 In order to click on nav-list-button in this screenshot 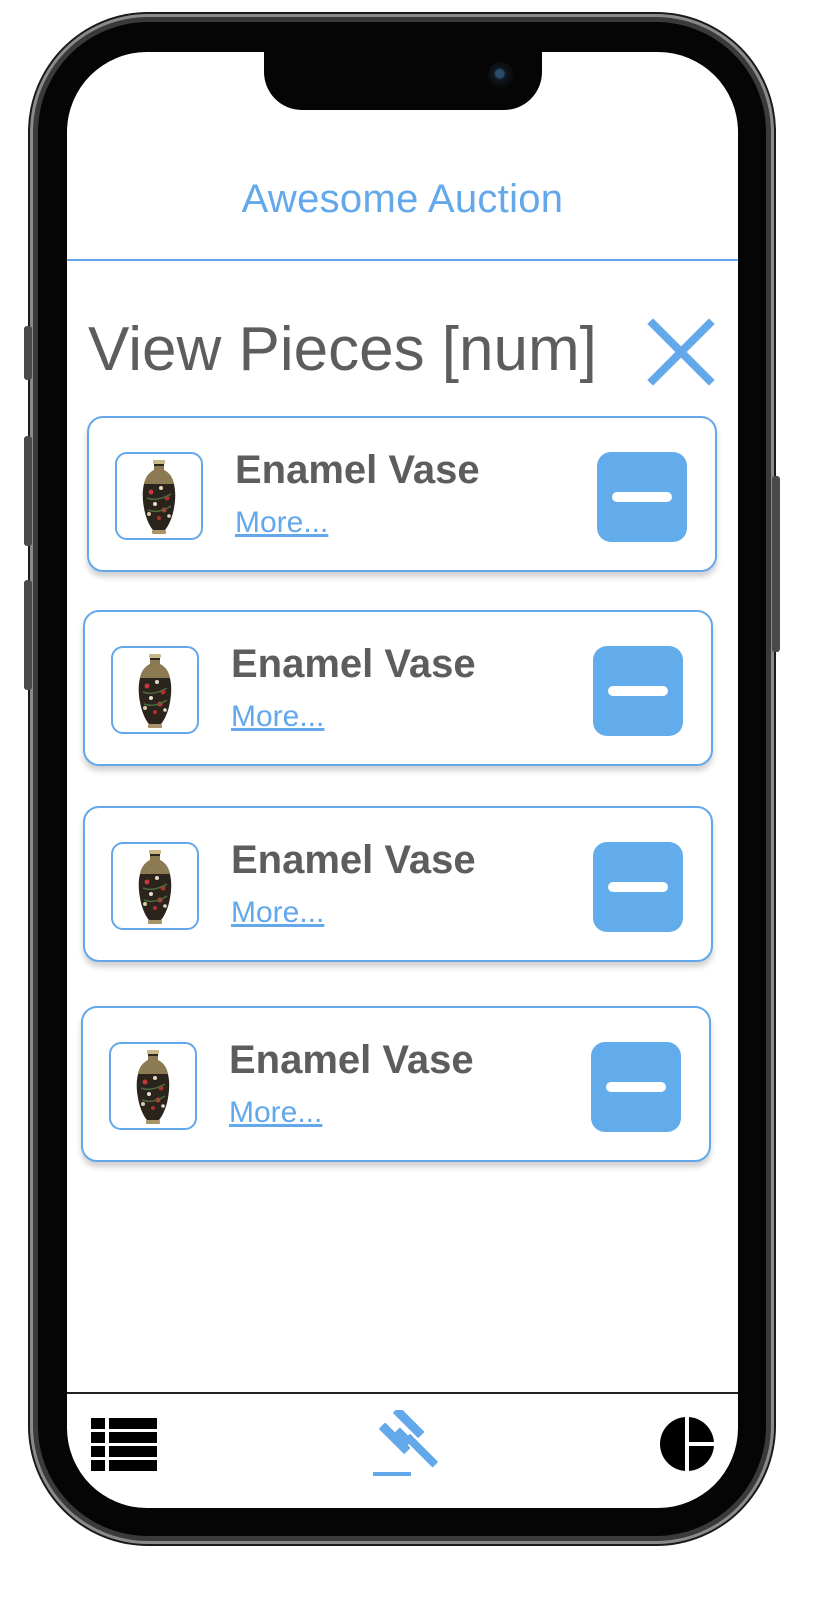, I will do `click(124, 1445)`.